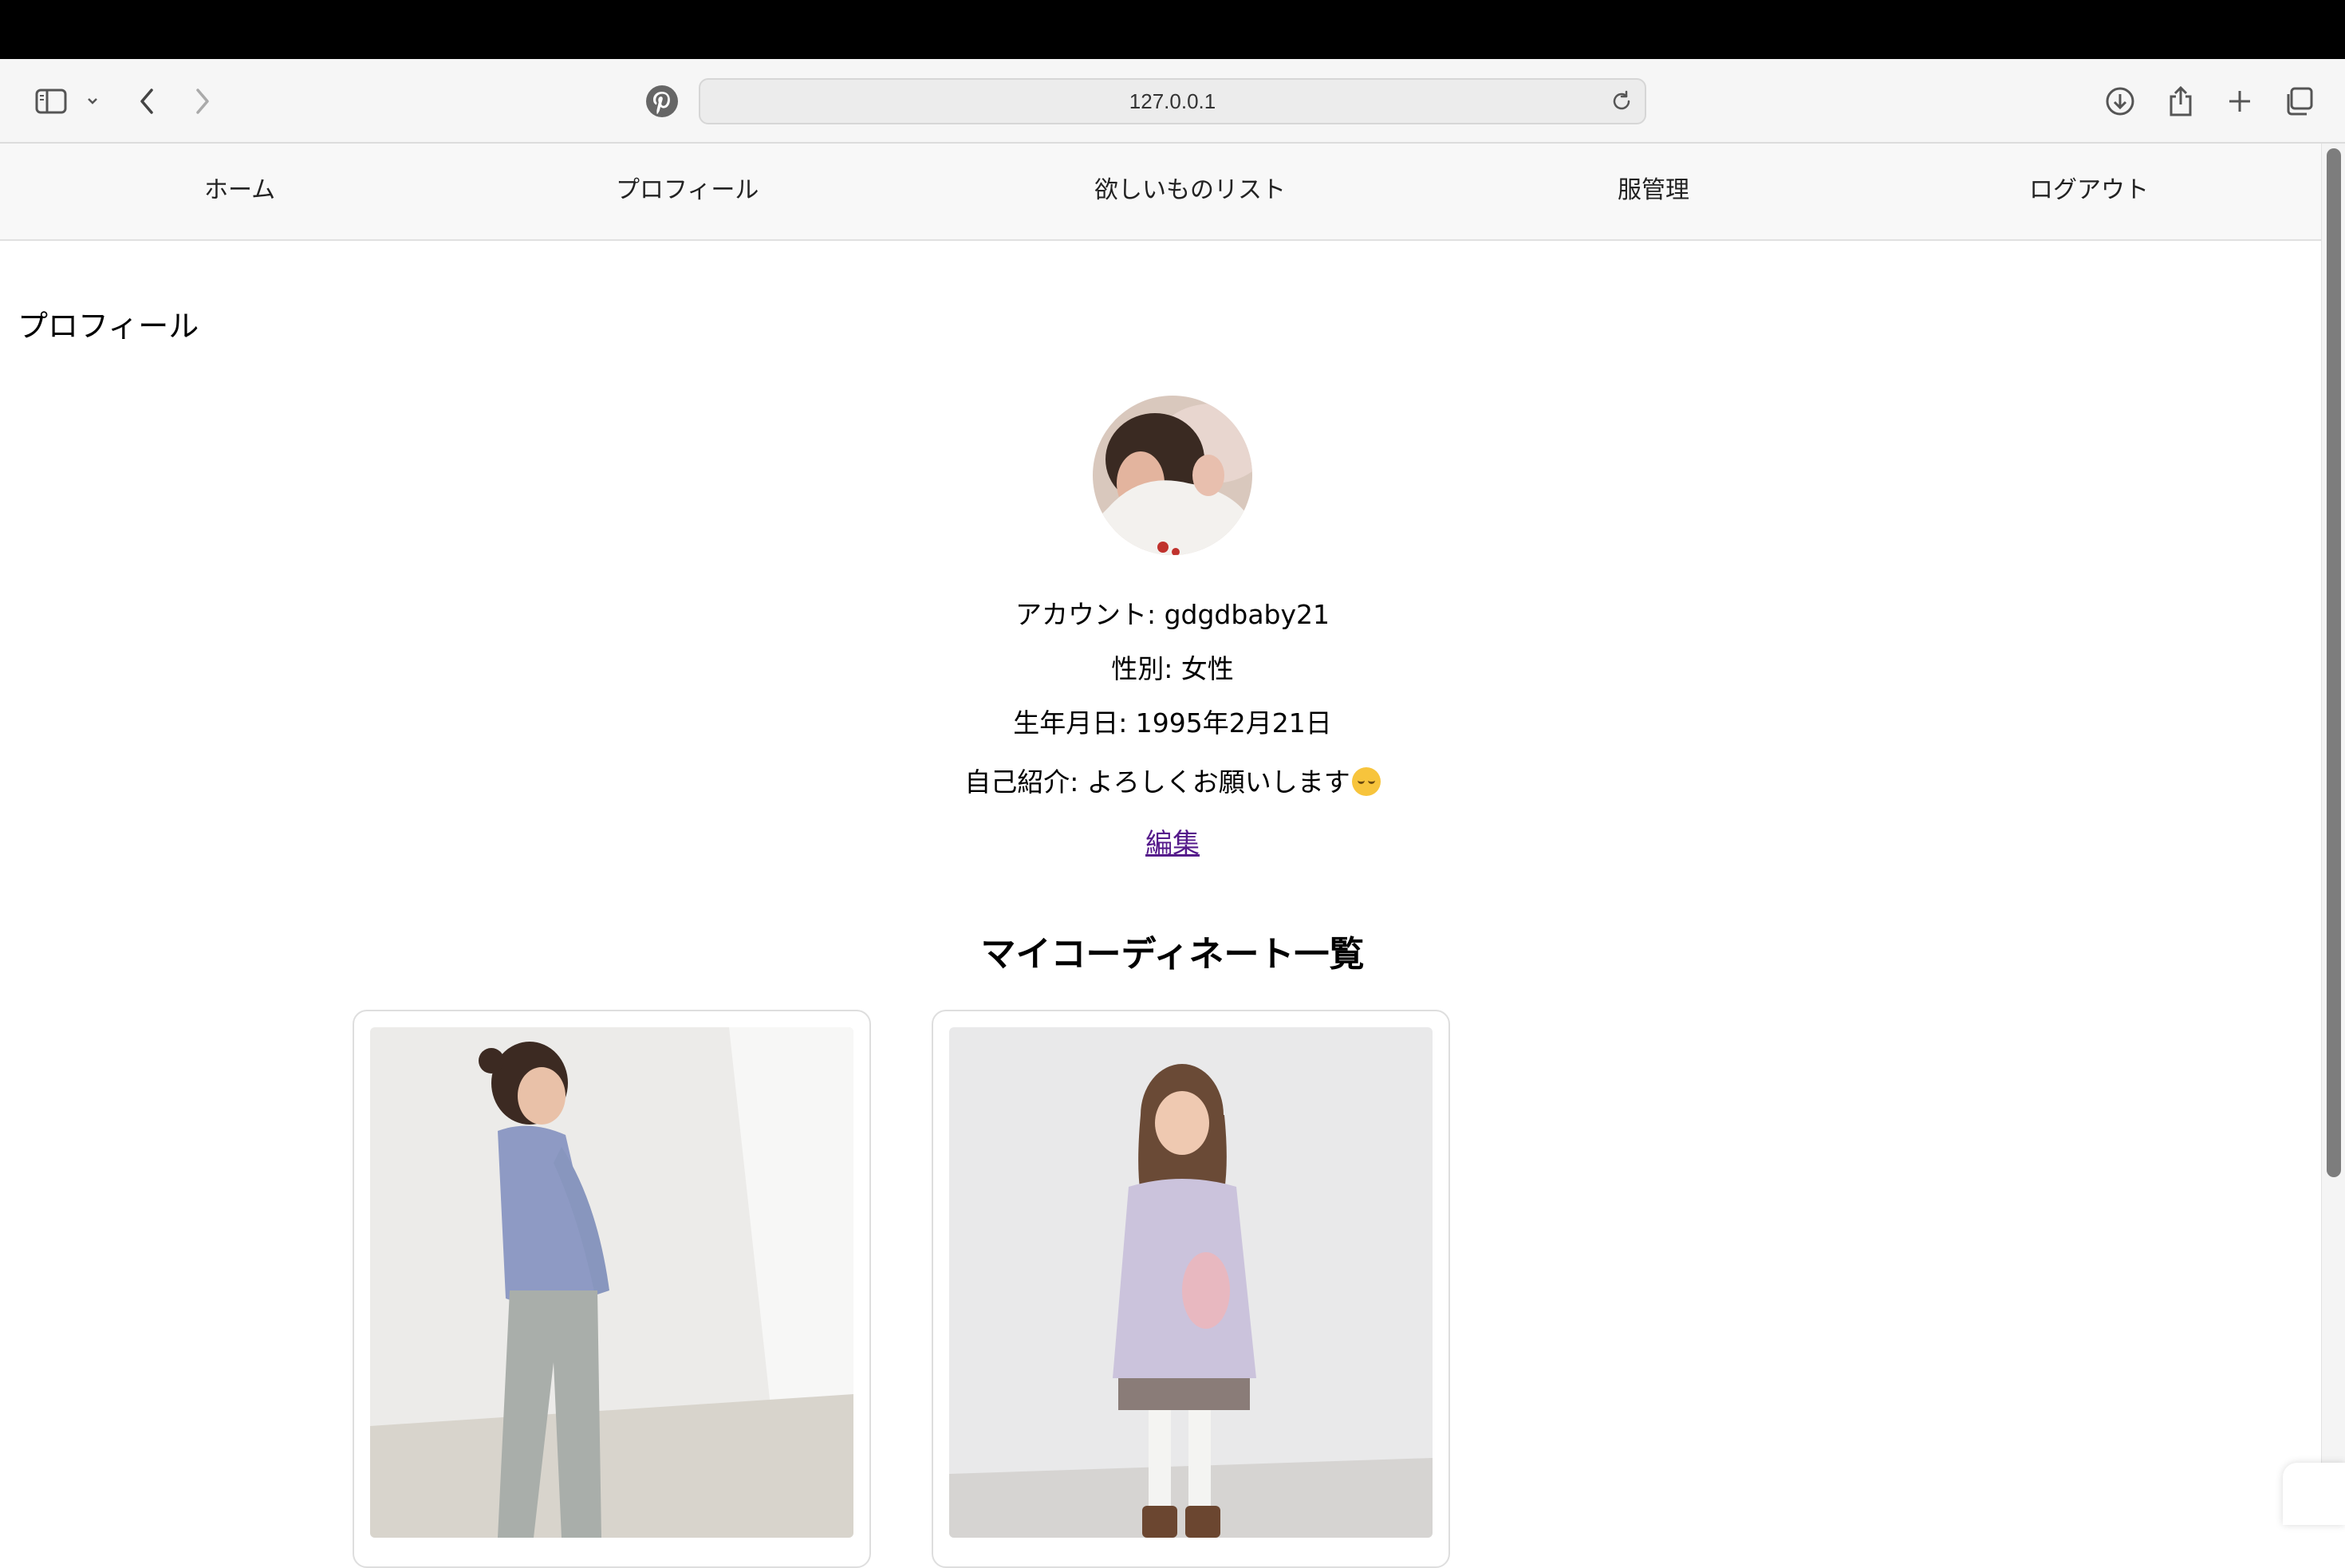 The height and width of the screenshot is (1568, 2345). I want to click on url-text: 127.0.0.1, so click(1172, 101).